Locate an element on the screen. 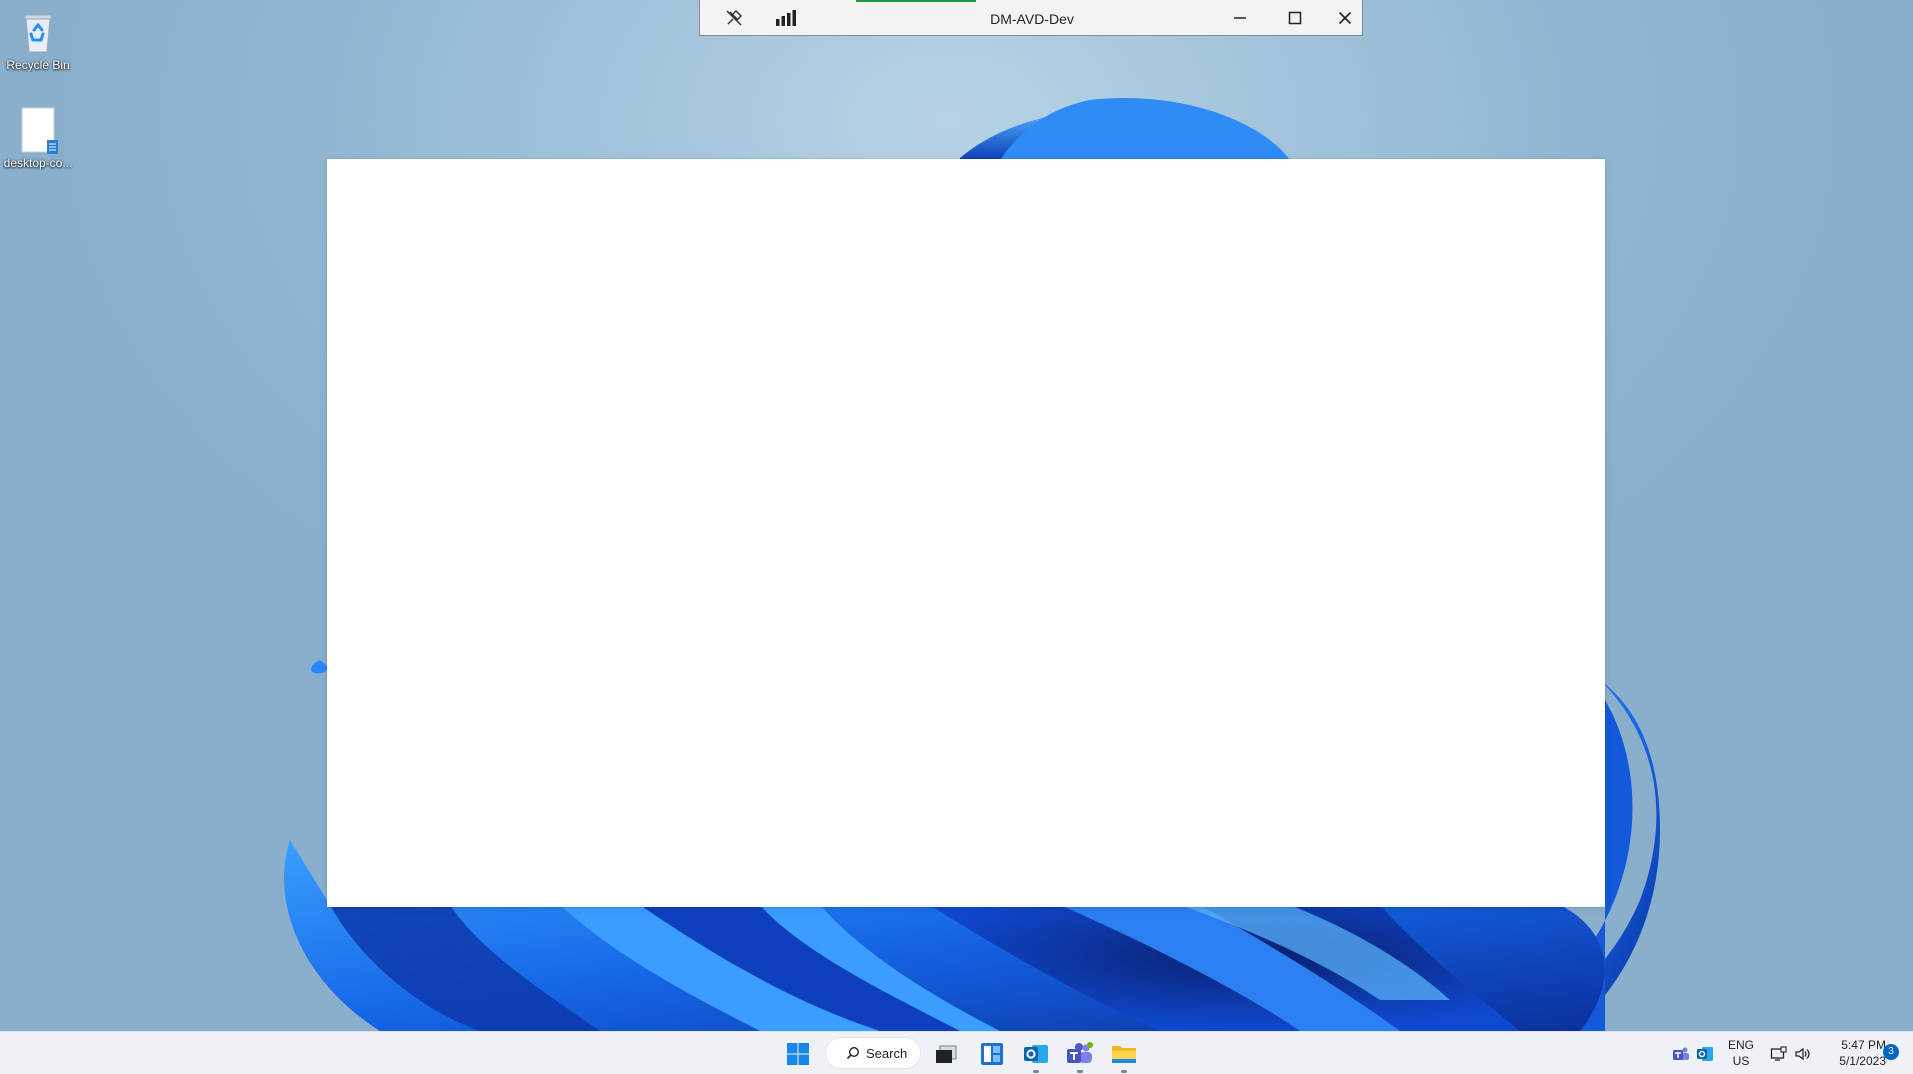 Image resolution: width=1913 pixels, height=1074 pixels. close-icon is located at coordinates (1345, 18).